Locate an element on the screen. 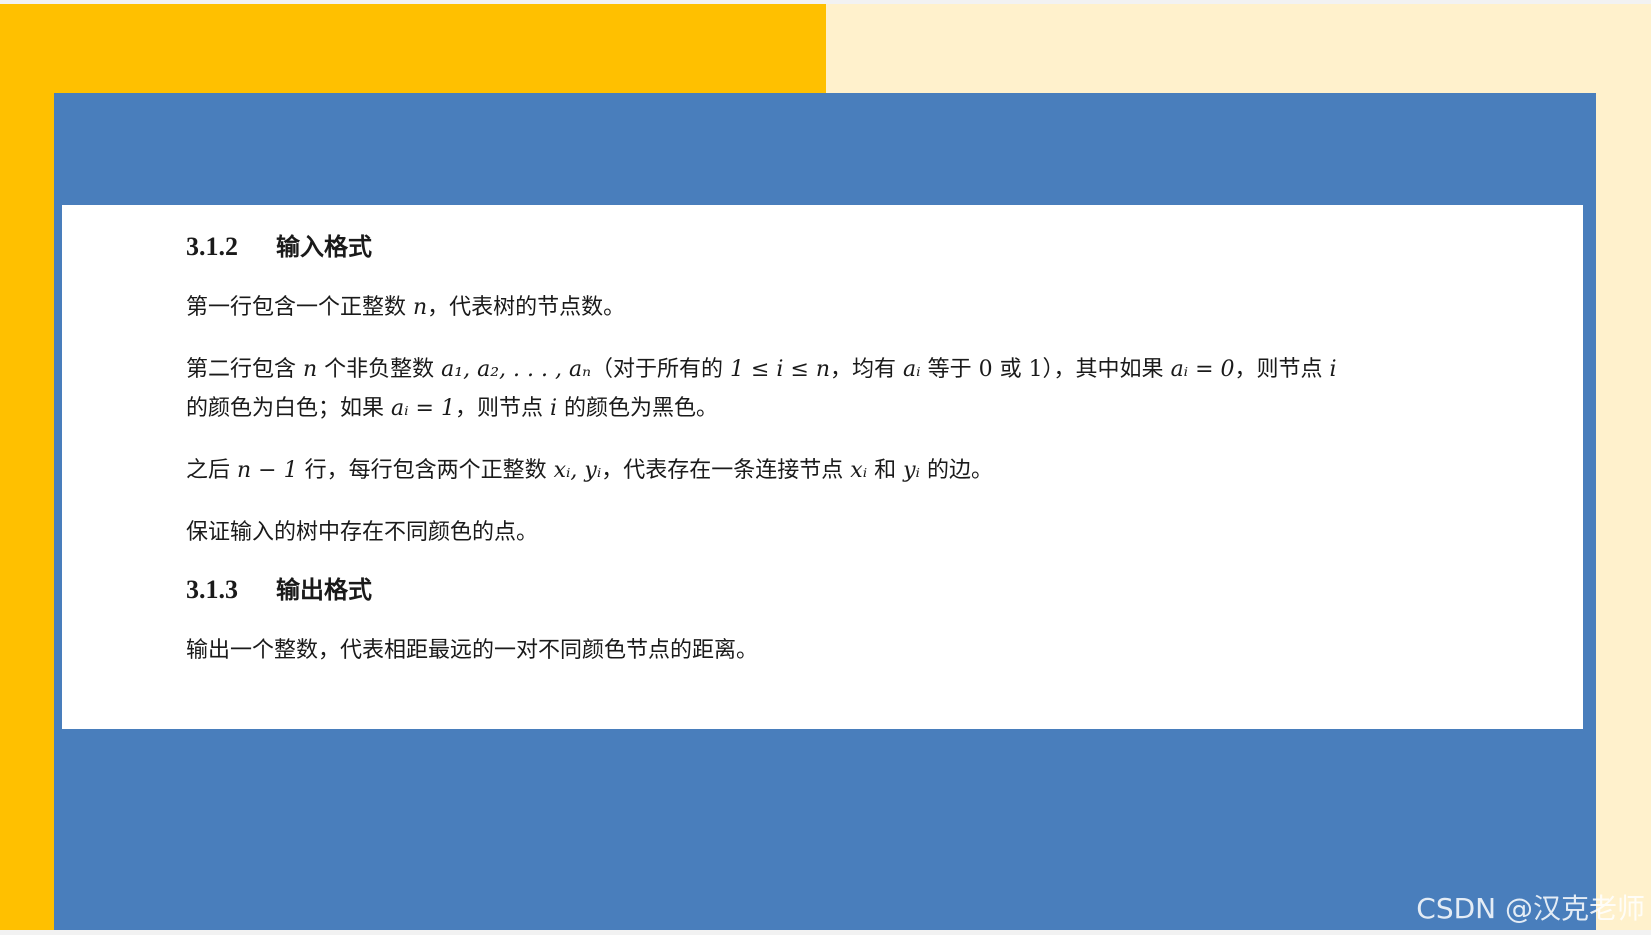 Image resolution: width=1651 pixels, height=935 pixels. text-segment: 行，每行包含两个正整数 is located at coordinates (425, 470).